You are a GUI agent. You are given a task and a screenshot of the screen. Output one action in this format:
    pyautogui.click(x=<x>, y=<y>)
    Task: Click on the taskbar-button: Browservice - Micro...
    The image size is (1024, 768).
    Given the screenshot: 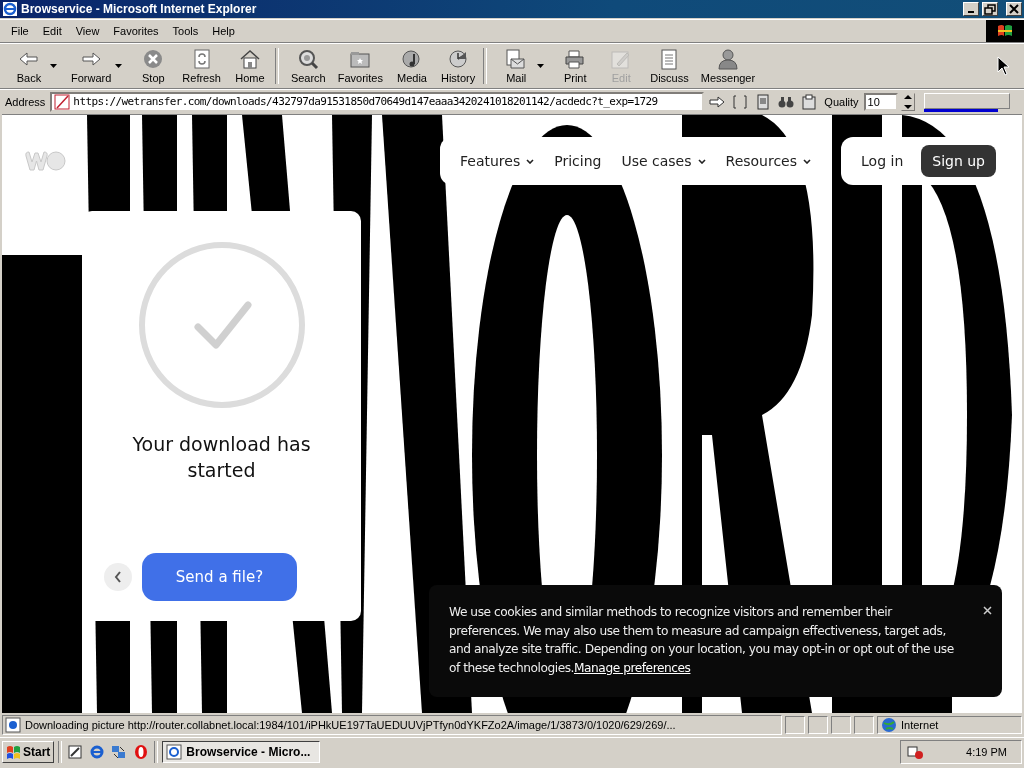 What is the action you would take?
    pyautogui.click(x=241, y=751)
    